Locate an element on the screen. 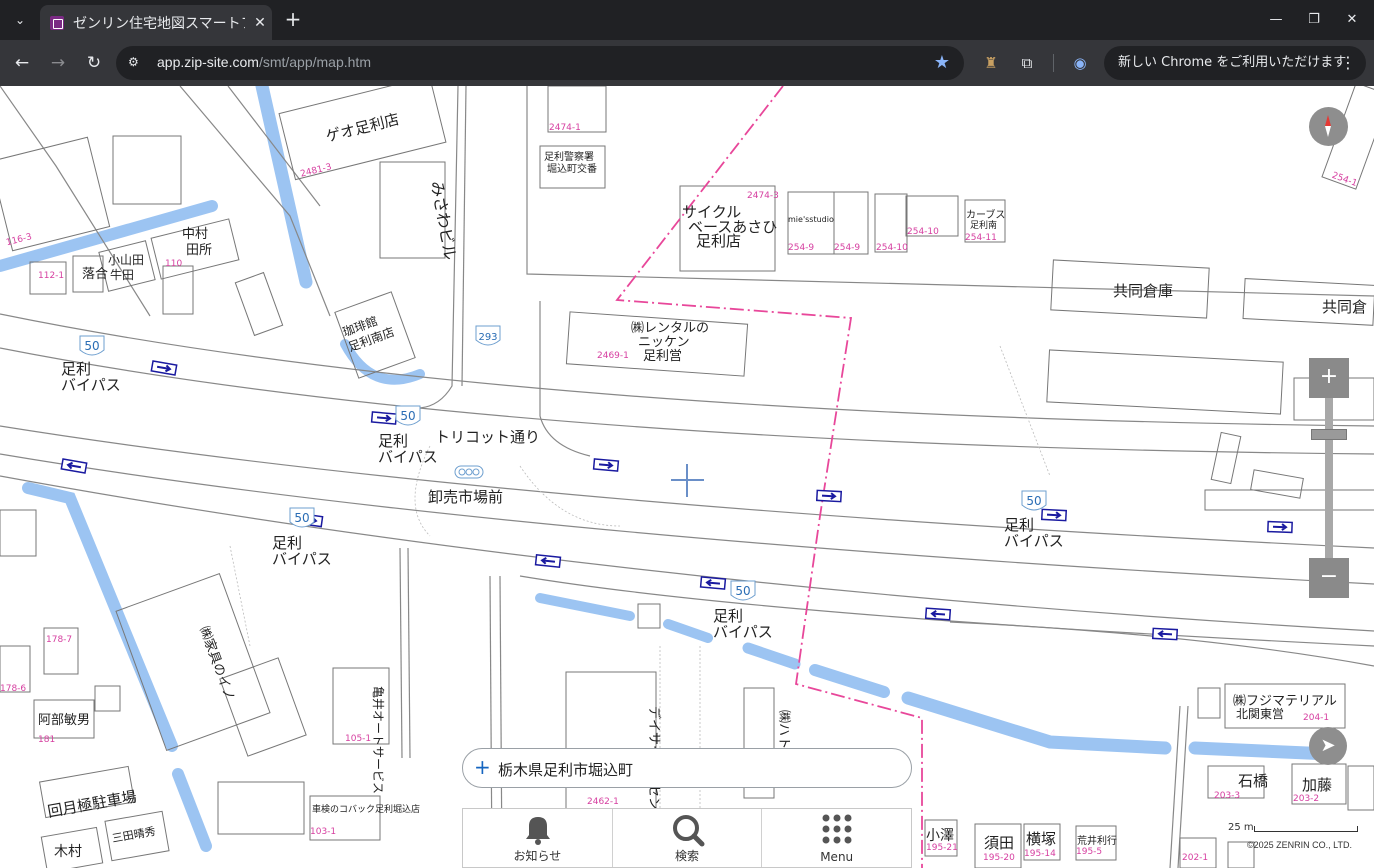 This screenshot has width=1374, height=868. svg-text: 木村 is located at coordinates (68, 852).